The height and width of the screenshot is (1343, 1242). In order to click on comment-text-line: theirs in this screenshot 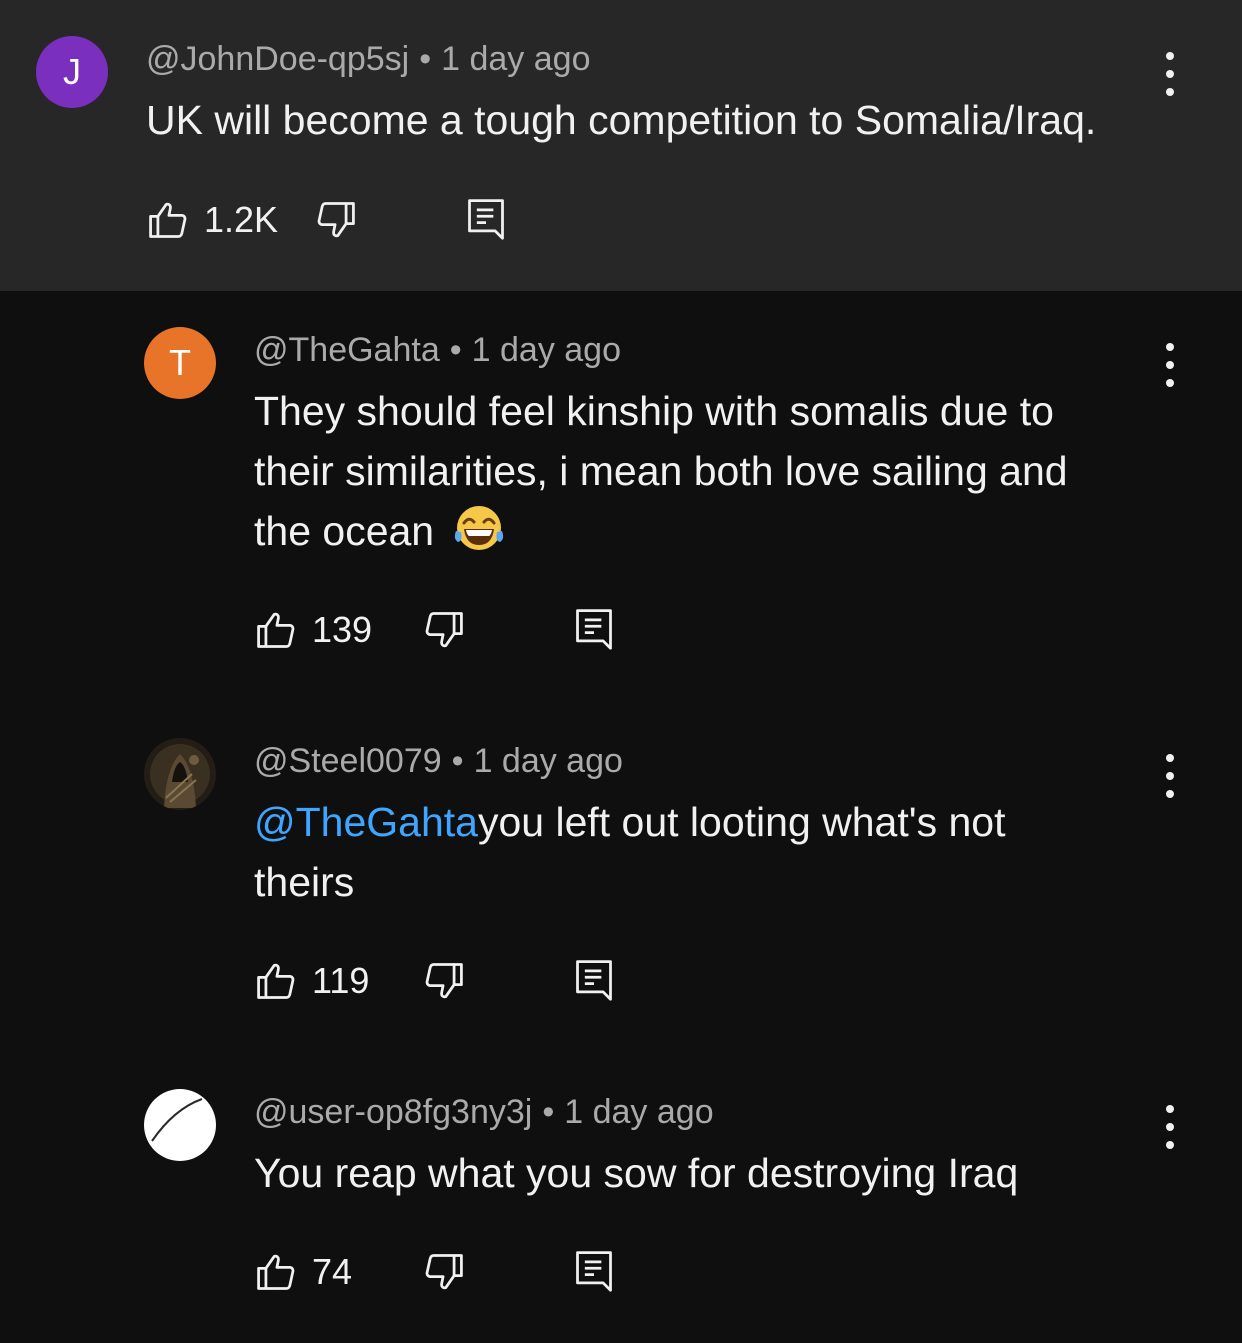, I will do `click(304, 882)`.